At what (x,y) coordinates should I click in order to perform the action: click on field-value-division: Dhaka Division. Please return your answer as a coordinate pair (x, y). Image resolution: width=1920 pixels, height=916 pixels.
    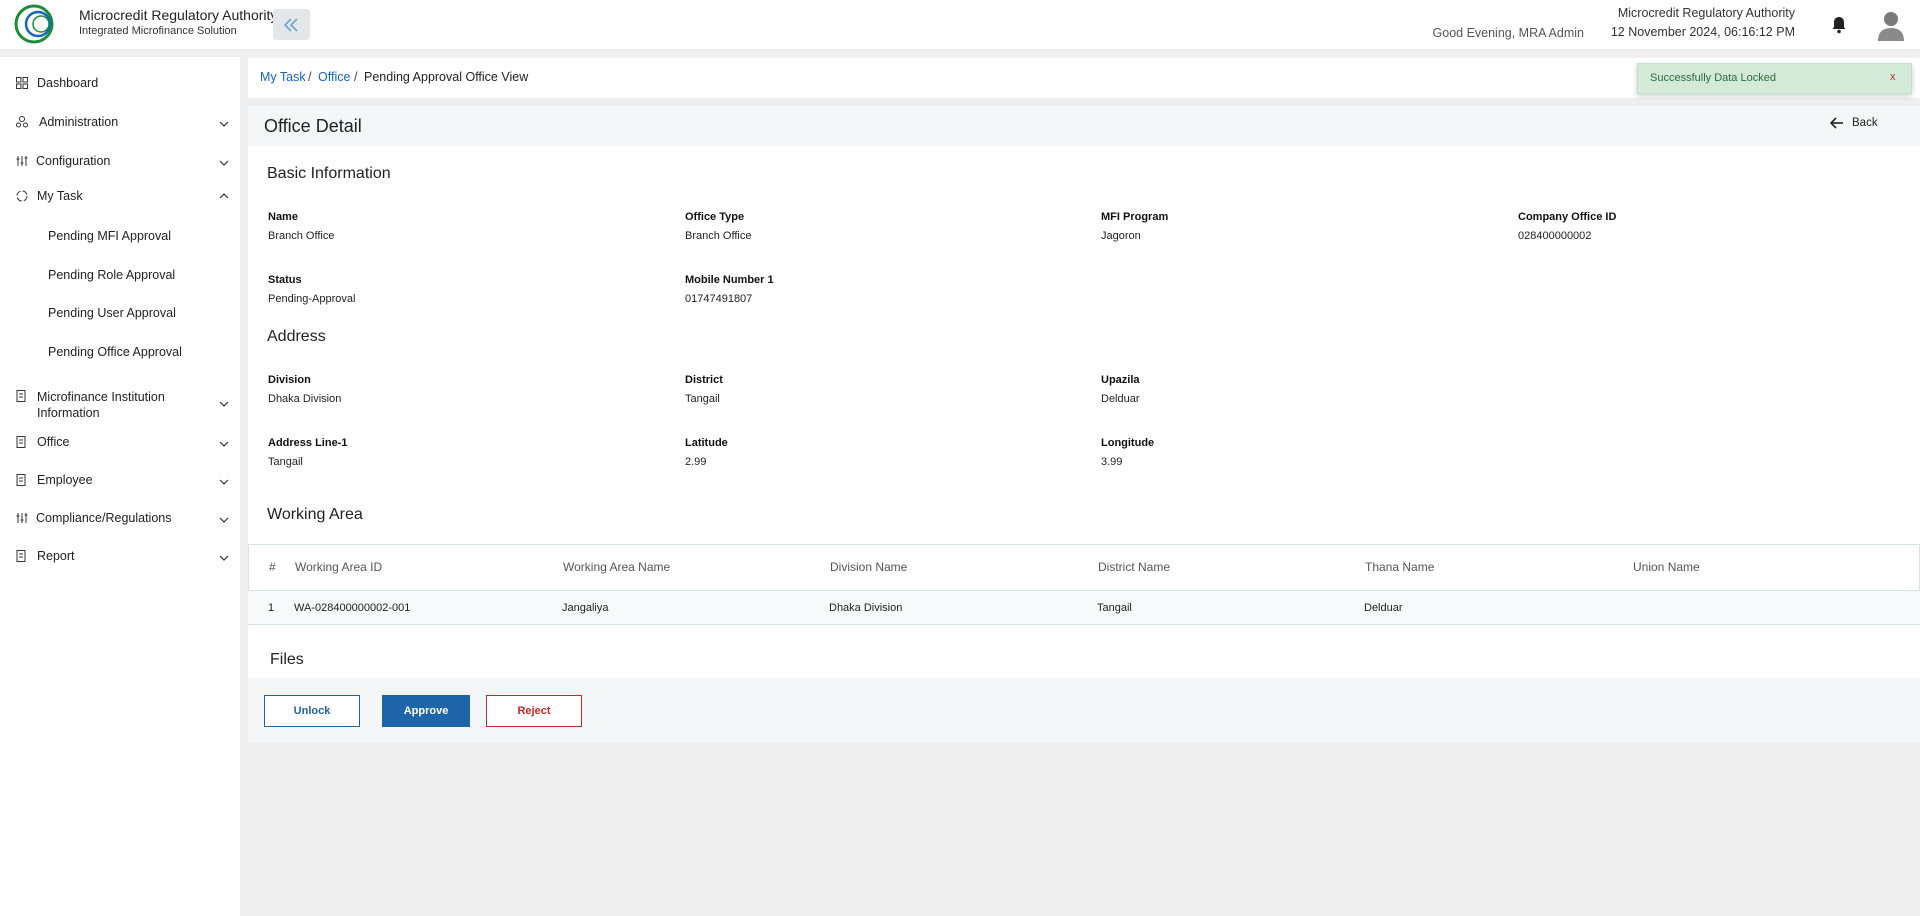
    Looking at the image, I should click on (305, 399).